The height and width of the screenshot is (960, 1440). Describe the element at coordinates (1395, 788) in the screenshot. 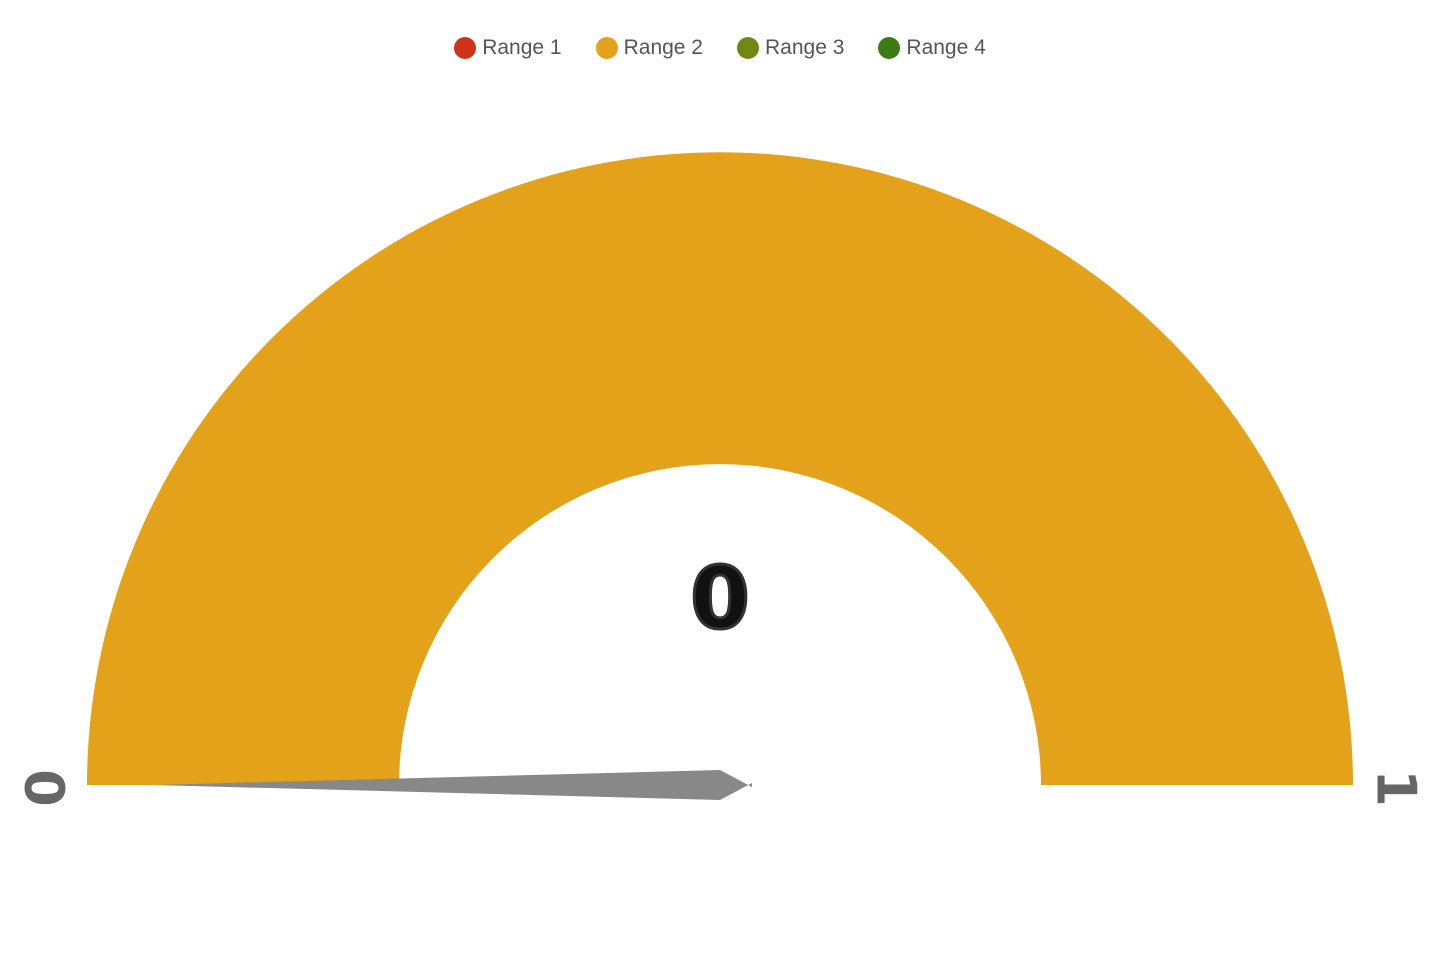

I see `gauge-max-label: 1` at that location.